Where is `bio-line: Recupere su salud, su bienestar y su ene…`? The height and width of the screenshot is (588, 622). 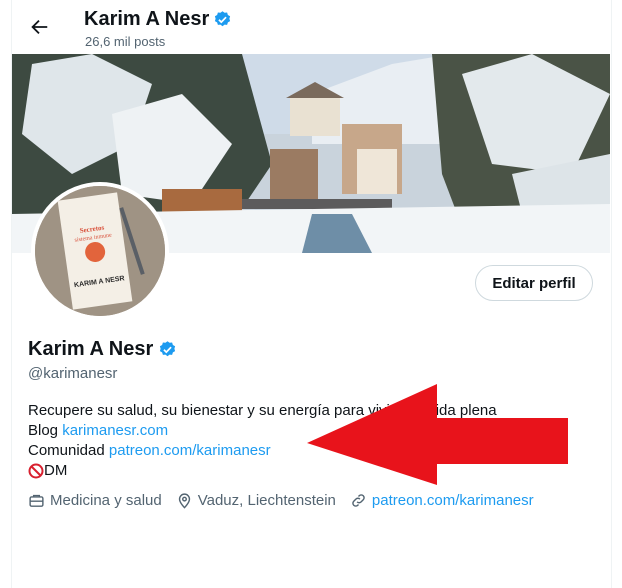 bio-line: Recupere su salud, su bienestar y su ene… is located at coordinates (262, 410).